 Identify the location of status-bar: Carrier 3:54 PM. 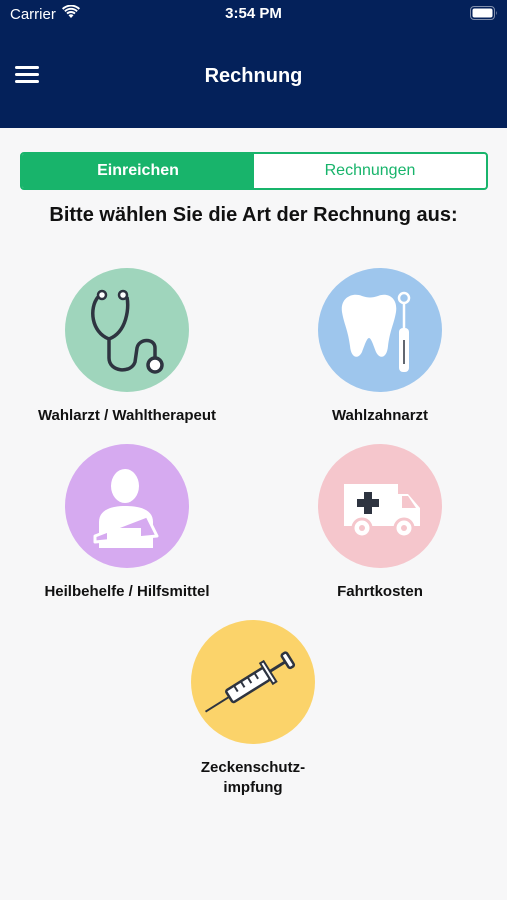
(253, 14).